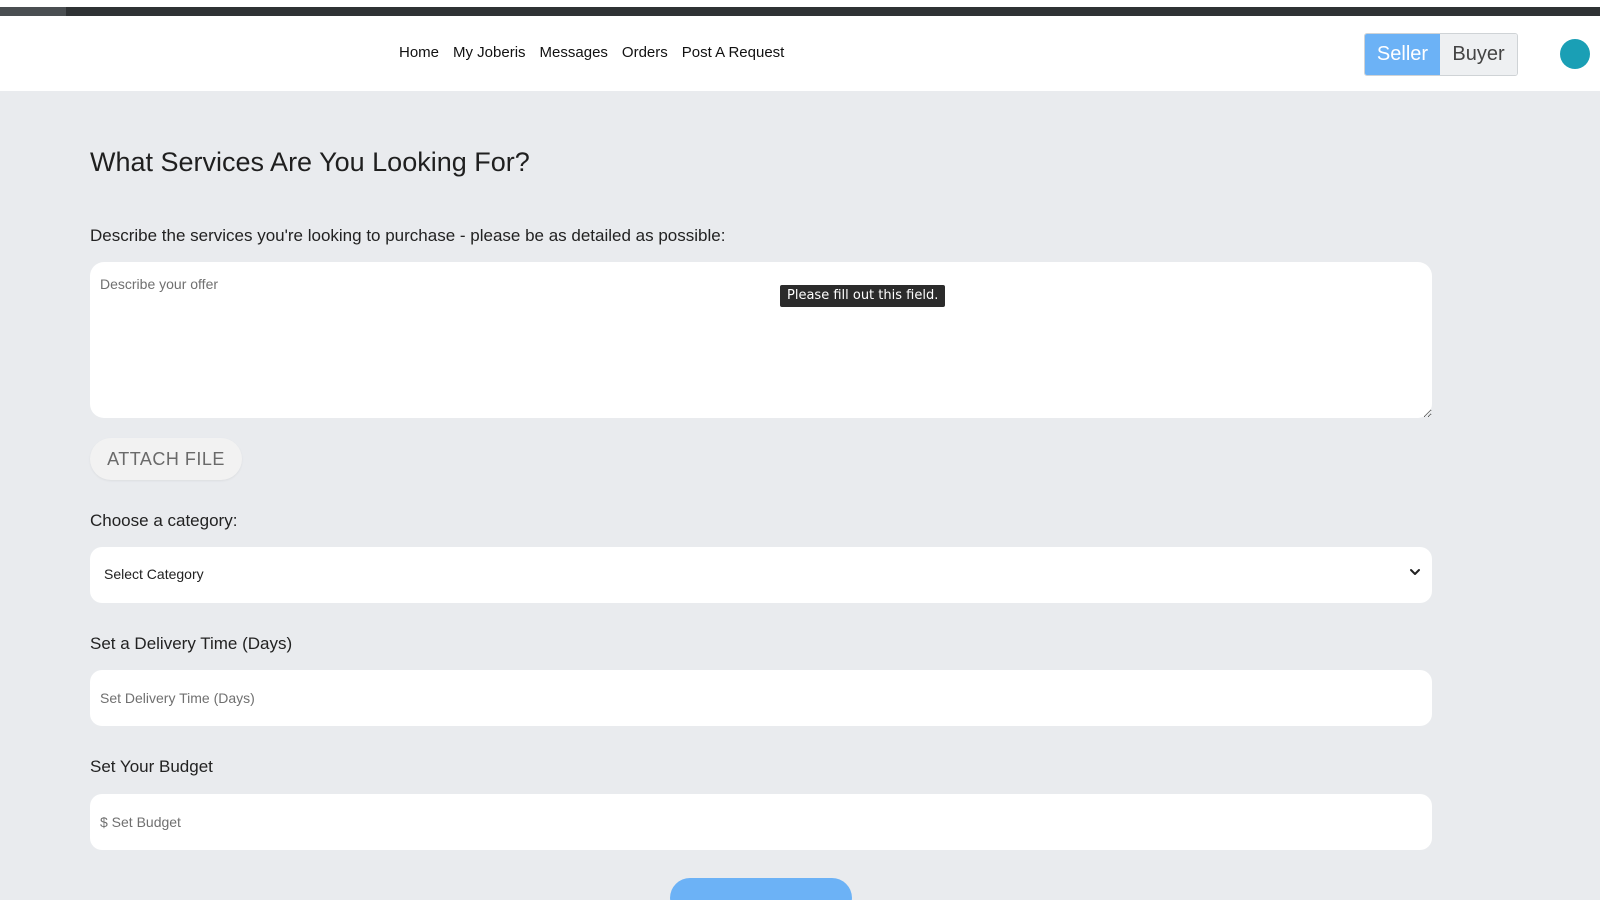 This screenshot has width=1600, height=900. I want to click on delivery-label: Set a Delivery Time (Days), so click(191, 643).